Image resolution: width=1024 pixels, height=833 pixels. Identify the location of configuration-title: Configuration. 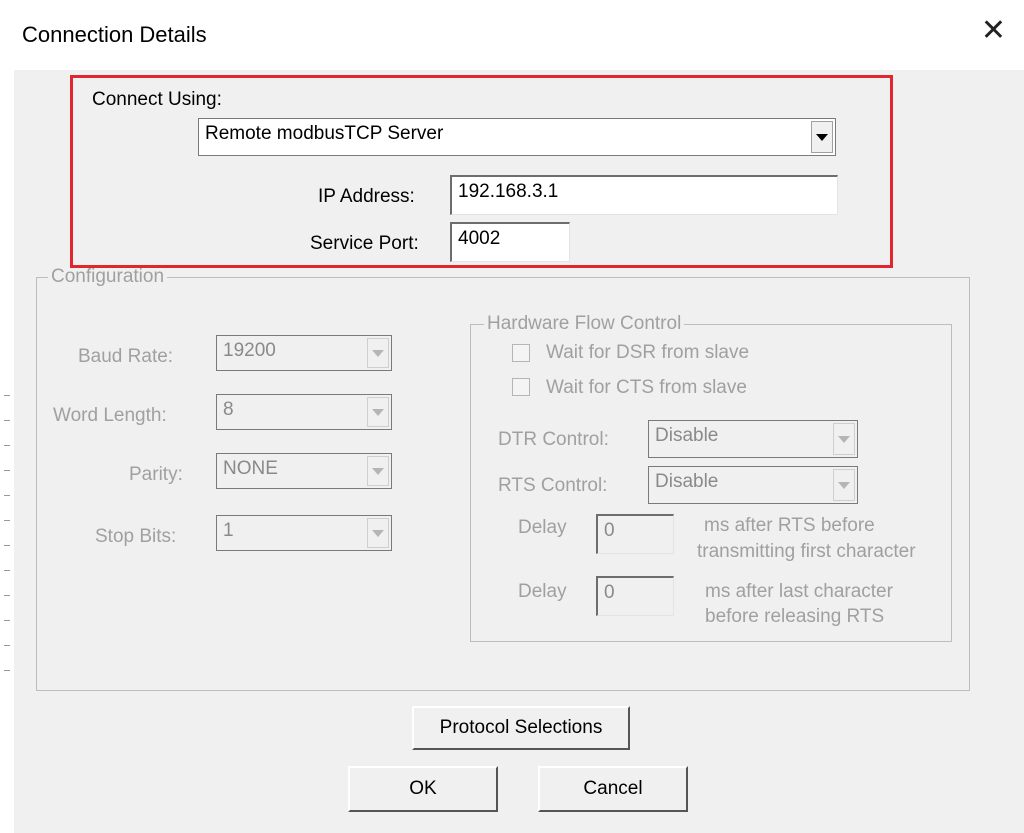
(108, 277).